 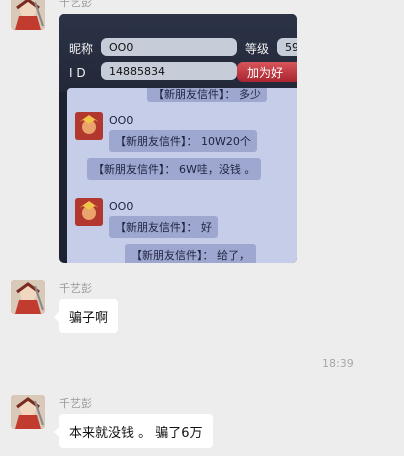 What do you see at coordinates (169, 71) in the screenshot?
I see `id-field: 14885834` at bounding box center [169, 71].